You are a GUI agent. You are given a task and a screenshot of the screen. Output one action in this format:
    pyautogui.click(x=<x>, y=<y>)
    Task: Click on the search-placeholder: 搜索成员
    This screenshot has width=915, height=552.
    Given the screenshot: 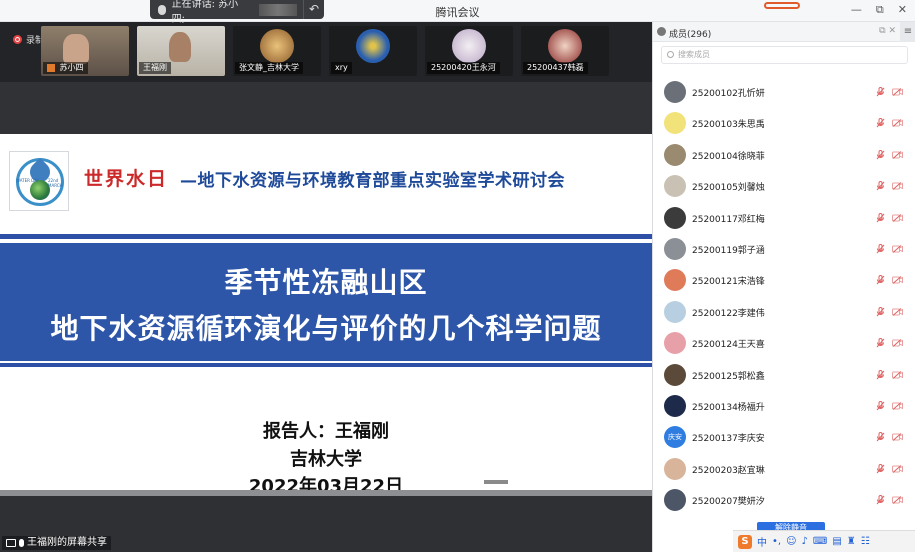 What is the action you would take?
    pyautogui.click(x=694, y=54)
    